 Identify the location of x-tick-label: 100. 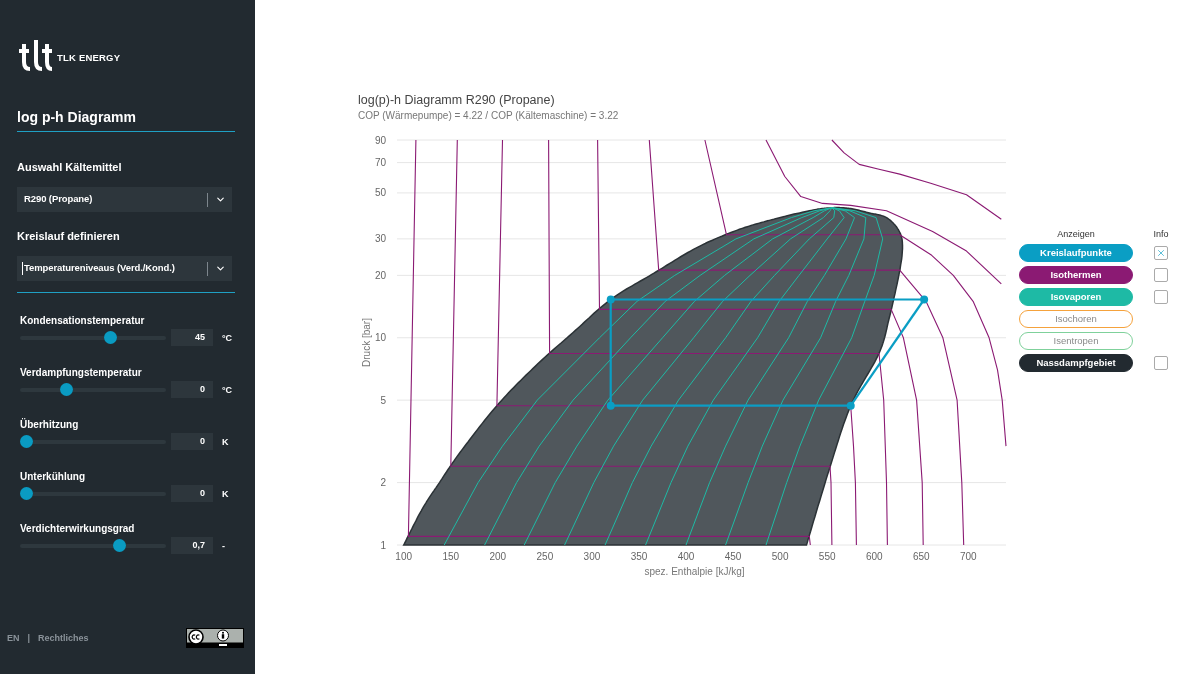
(404, 556).